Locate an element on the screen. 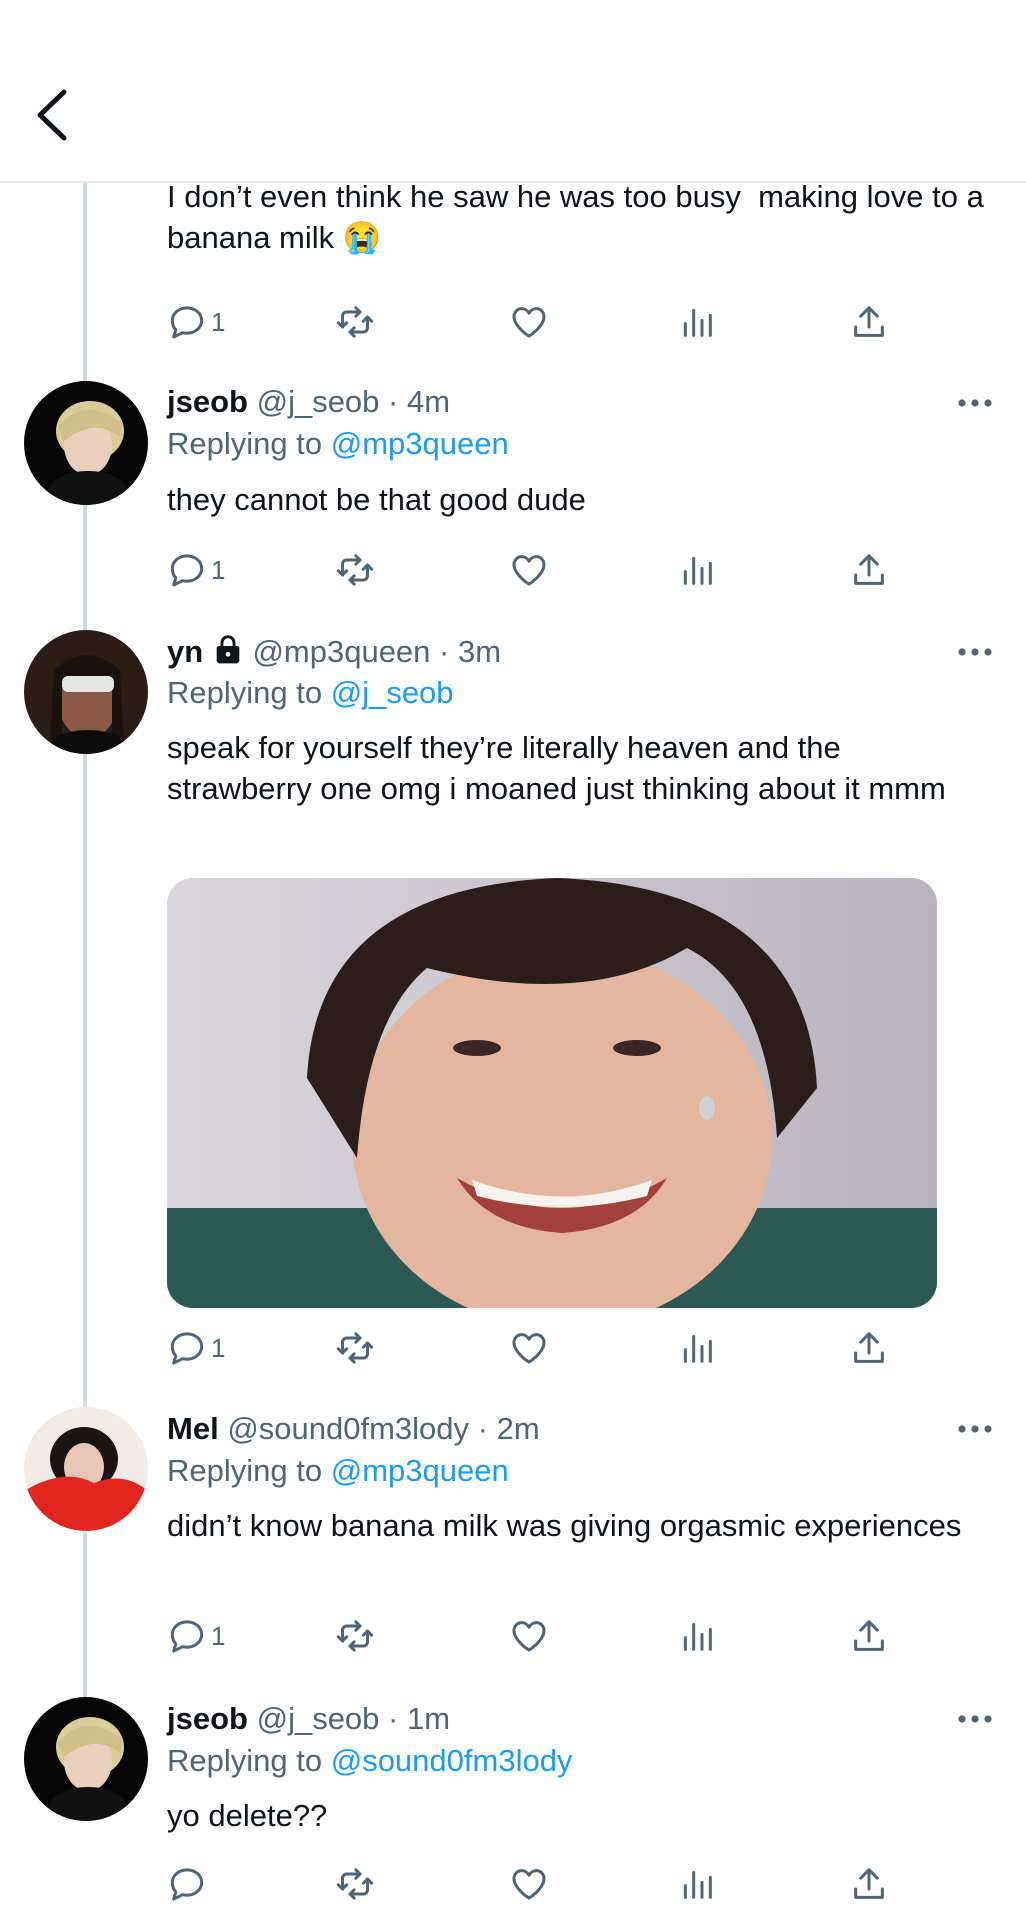  tweet-text: they cannot be that good dude is located at coordinates (376, 499).